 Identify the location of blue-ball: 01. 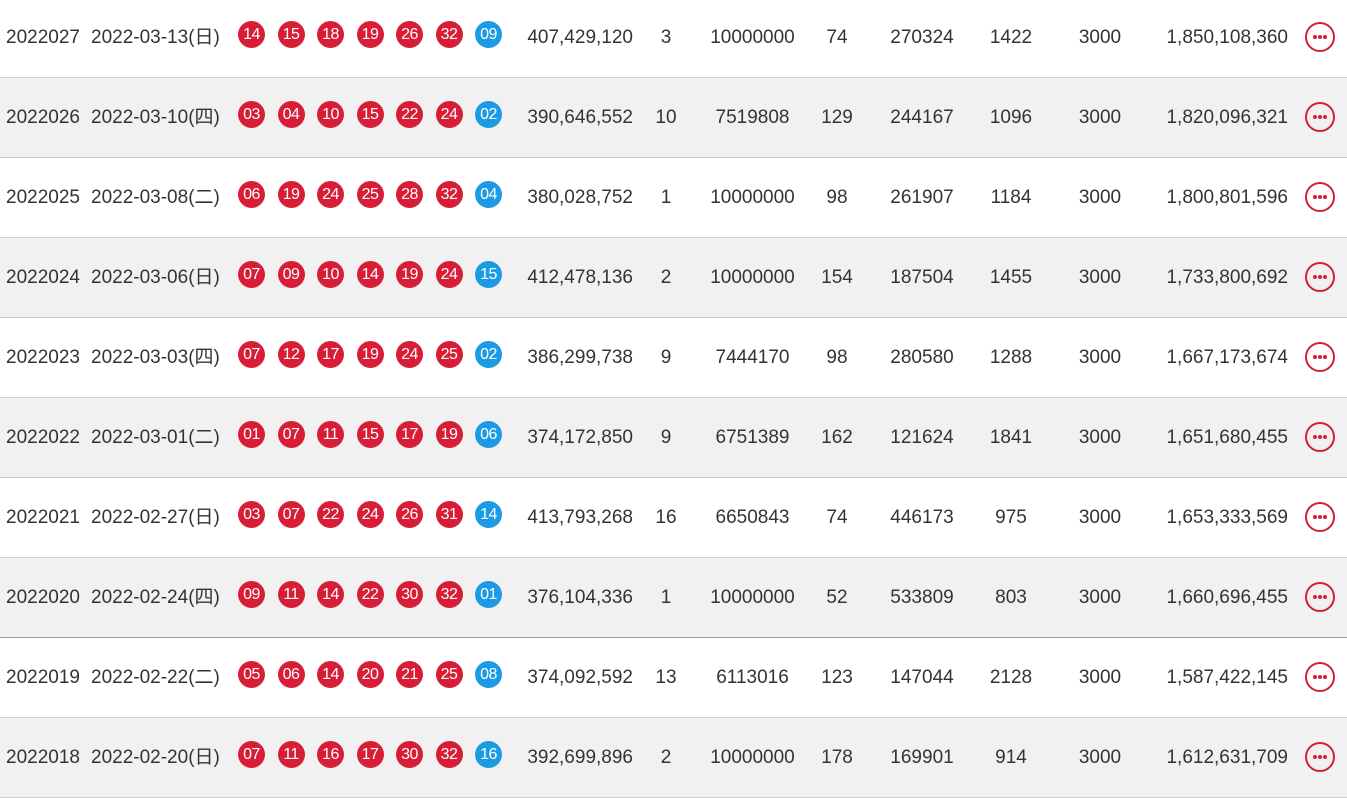
(488, 594).